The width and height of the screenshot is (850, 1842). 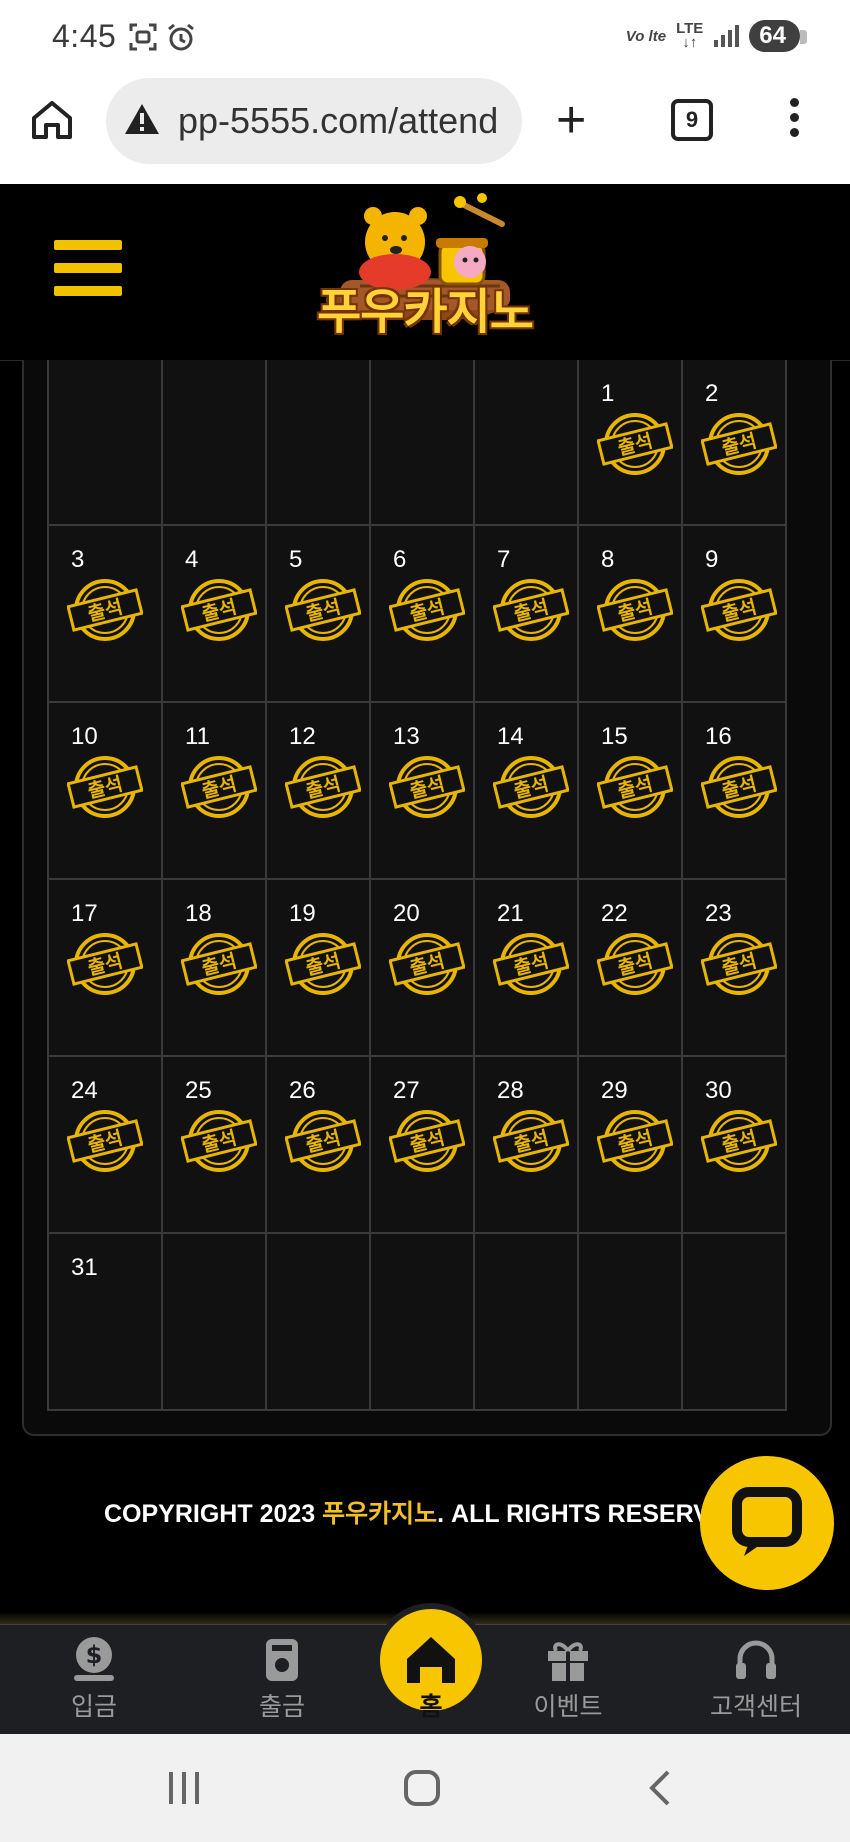 What do you see at coordinates (614, 736) in the screenshot?
I see `day-number: 15` at bounding box center [614, 736].